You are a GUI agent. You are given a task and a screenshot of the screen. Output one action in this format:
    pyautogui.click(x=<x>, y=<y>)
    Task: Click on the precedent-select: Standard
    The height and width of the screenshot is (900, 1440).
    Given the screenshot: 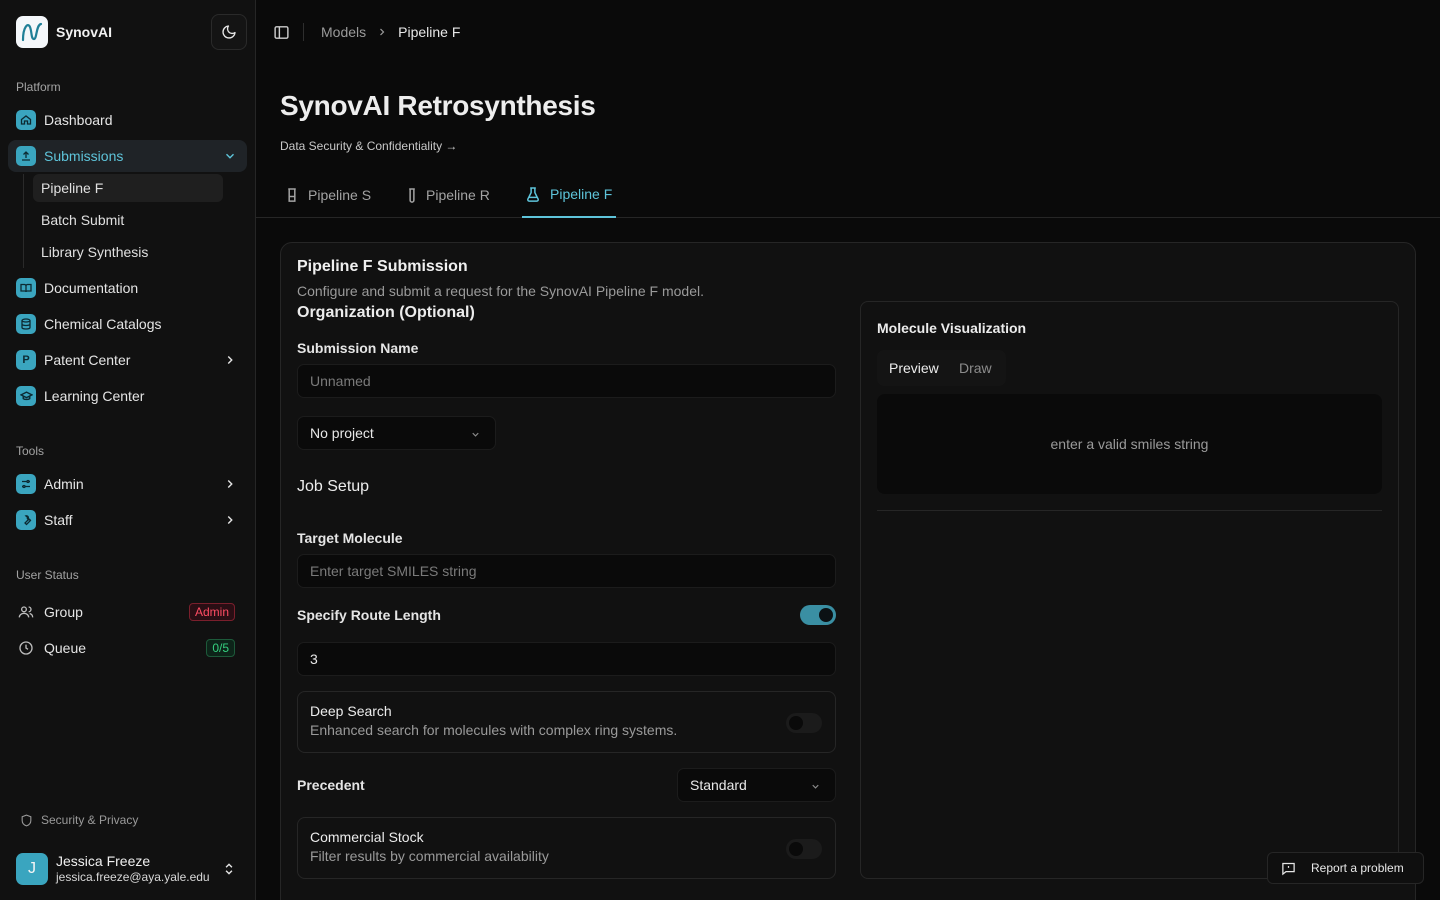 What is the action you would take?
    pyautogui.click(x=756, y=785)
    